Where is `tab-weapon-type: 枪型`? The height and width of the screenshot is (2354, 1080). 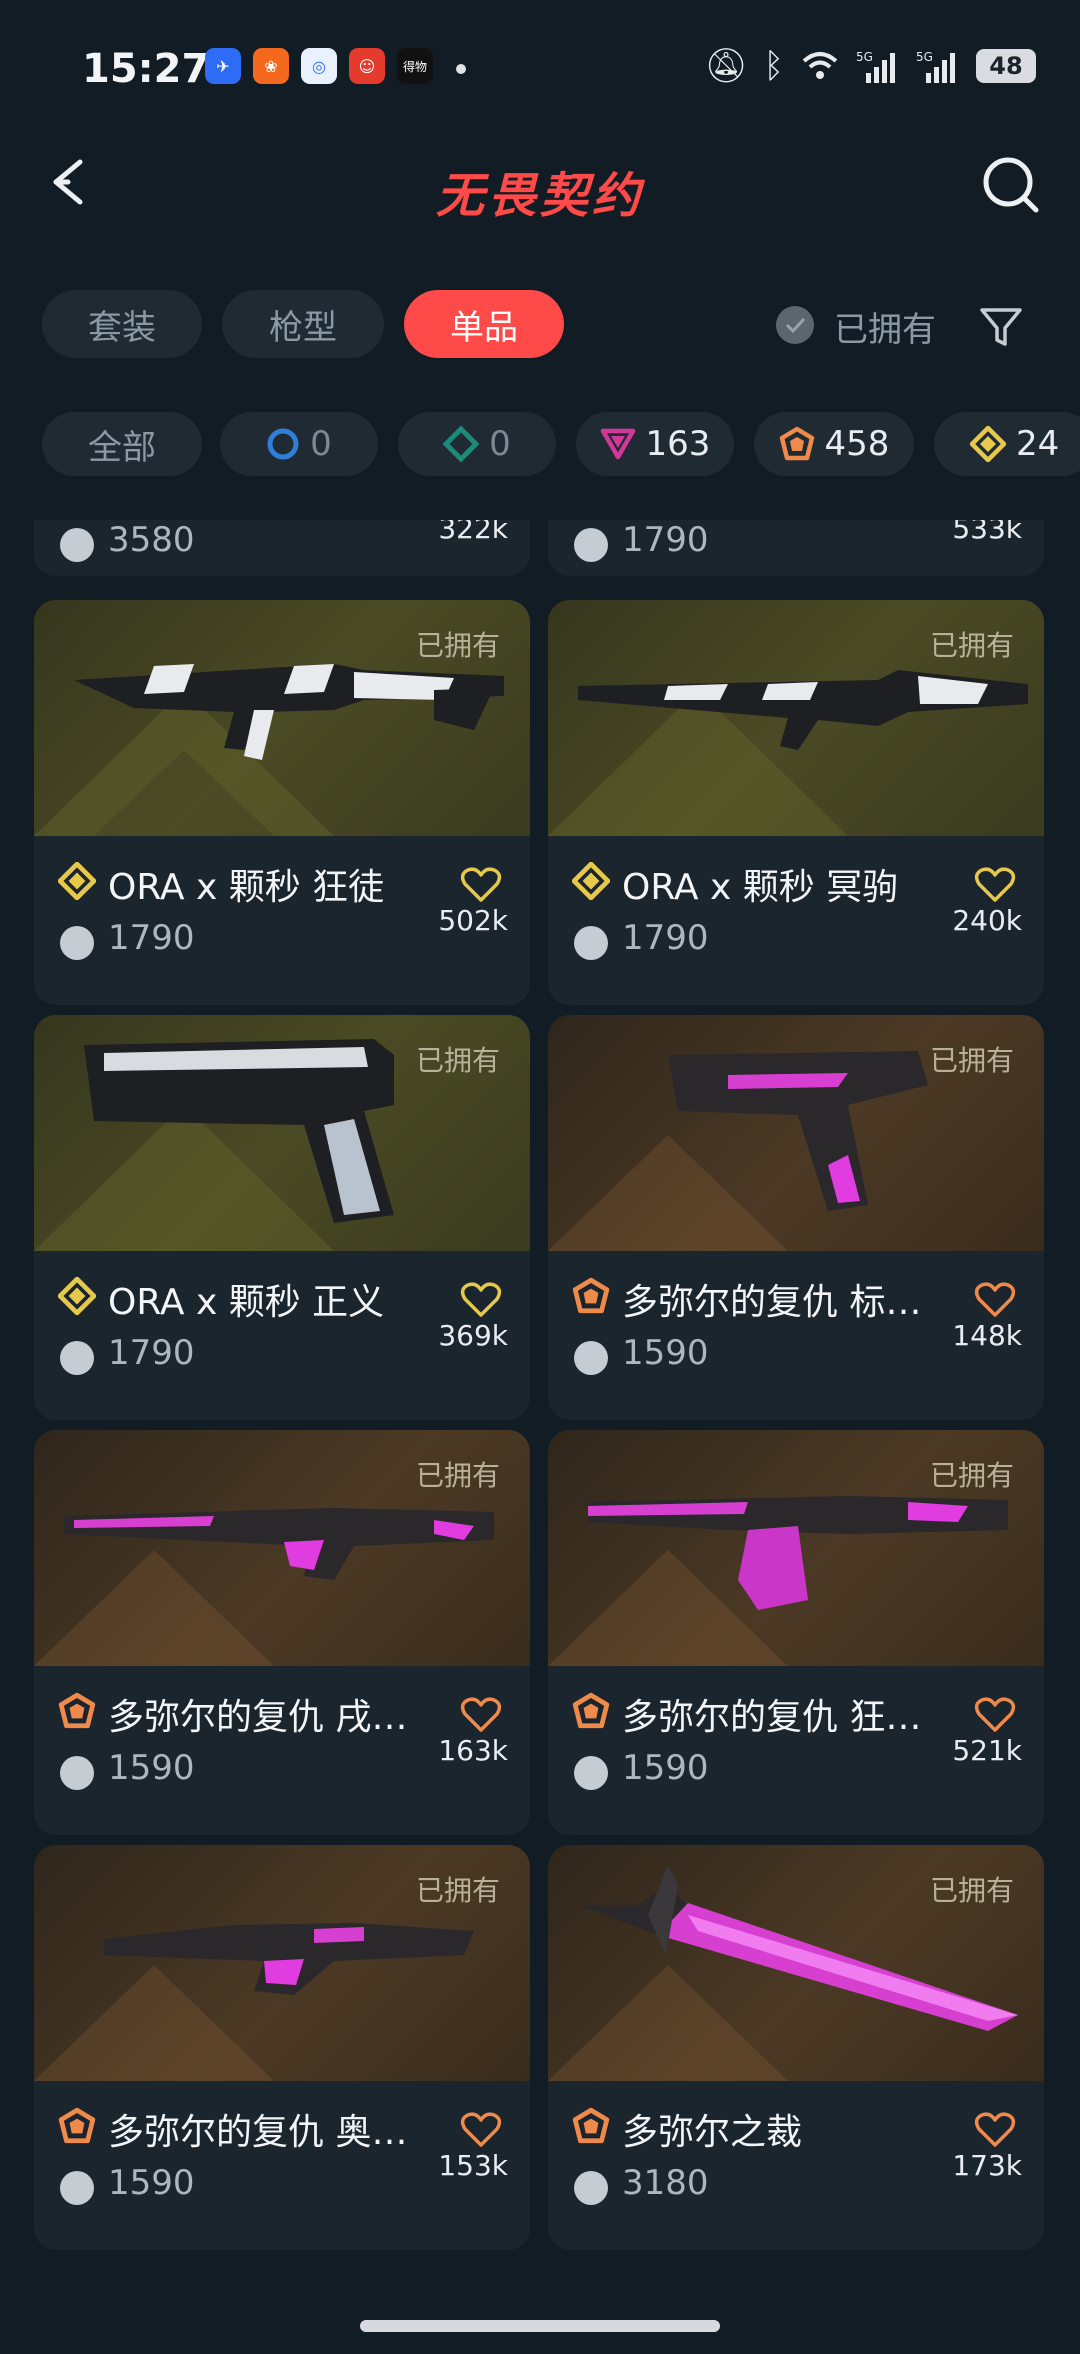 tab-weapon-type: 枪型 is located at coordinates (303, 324).